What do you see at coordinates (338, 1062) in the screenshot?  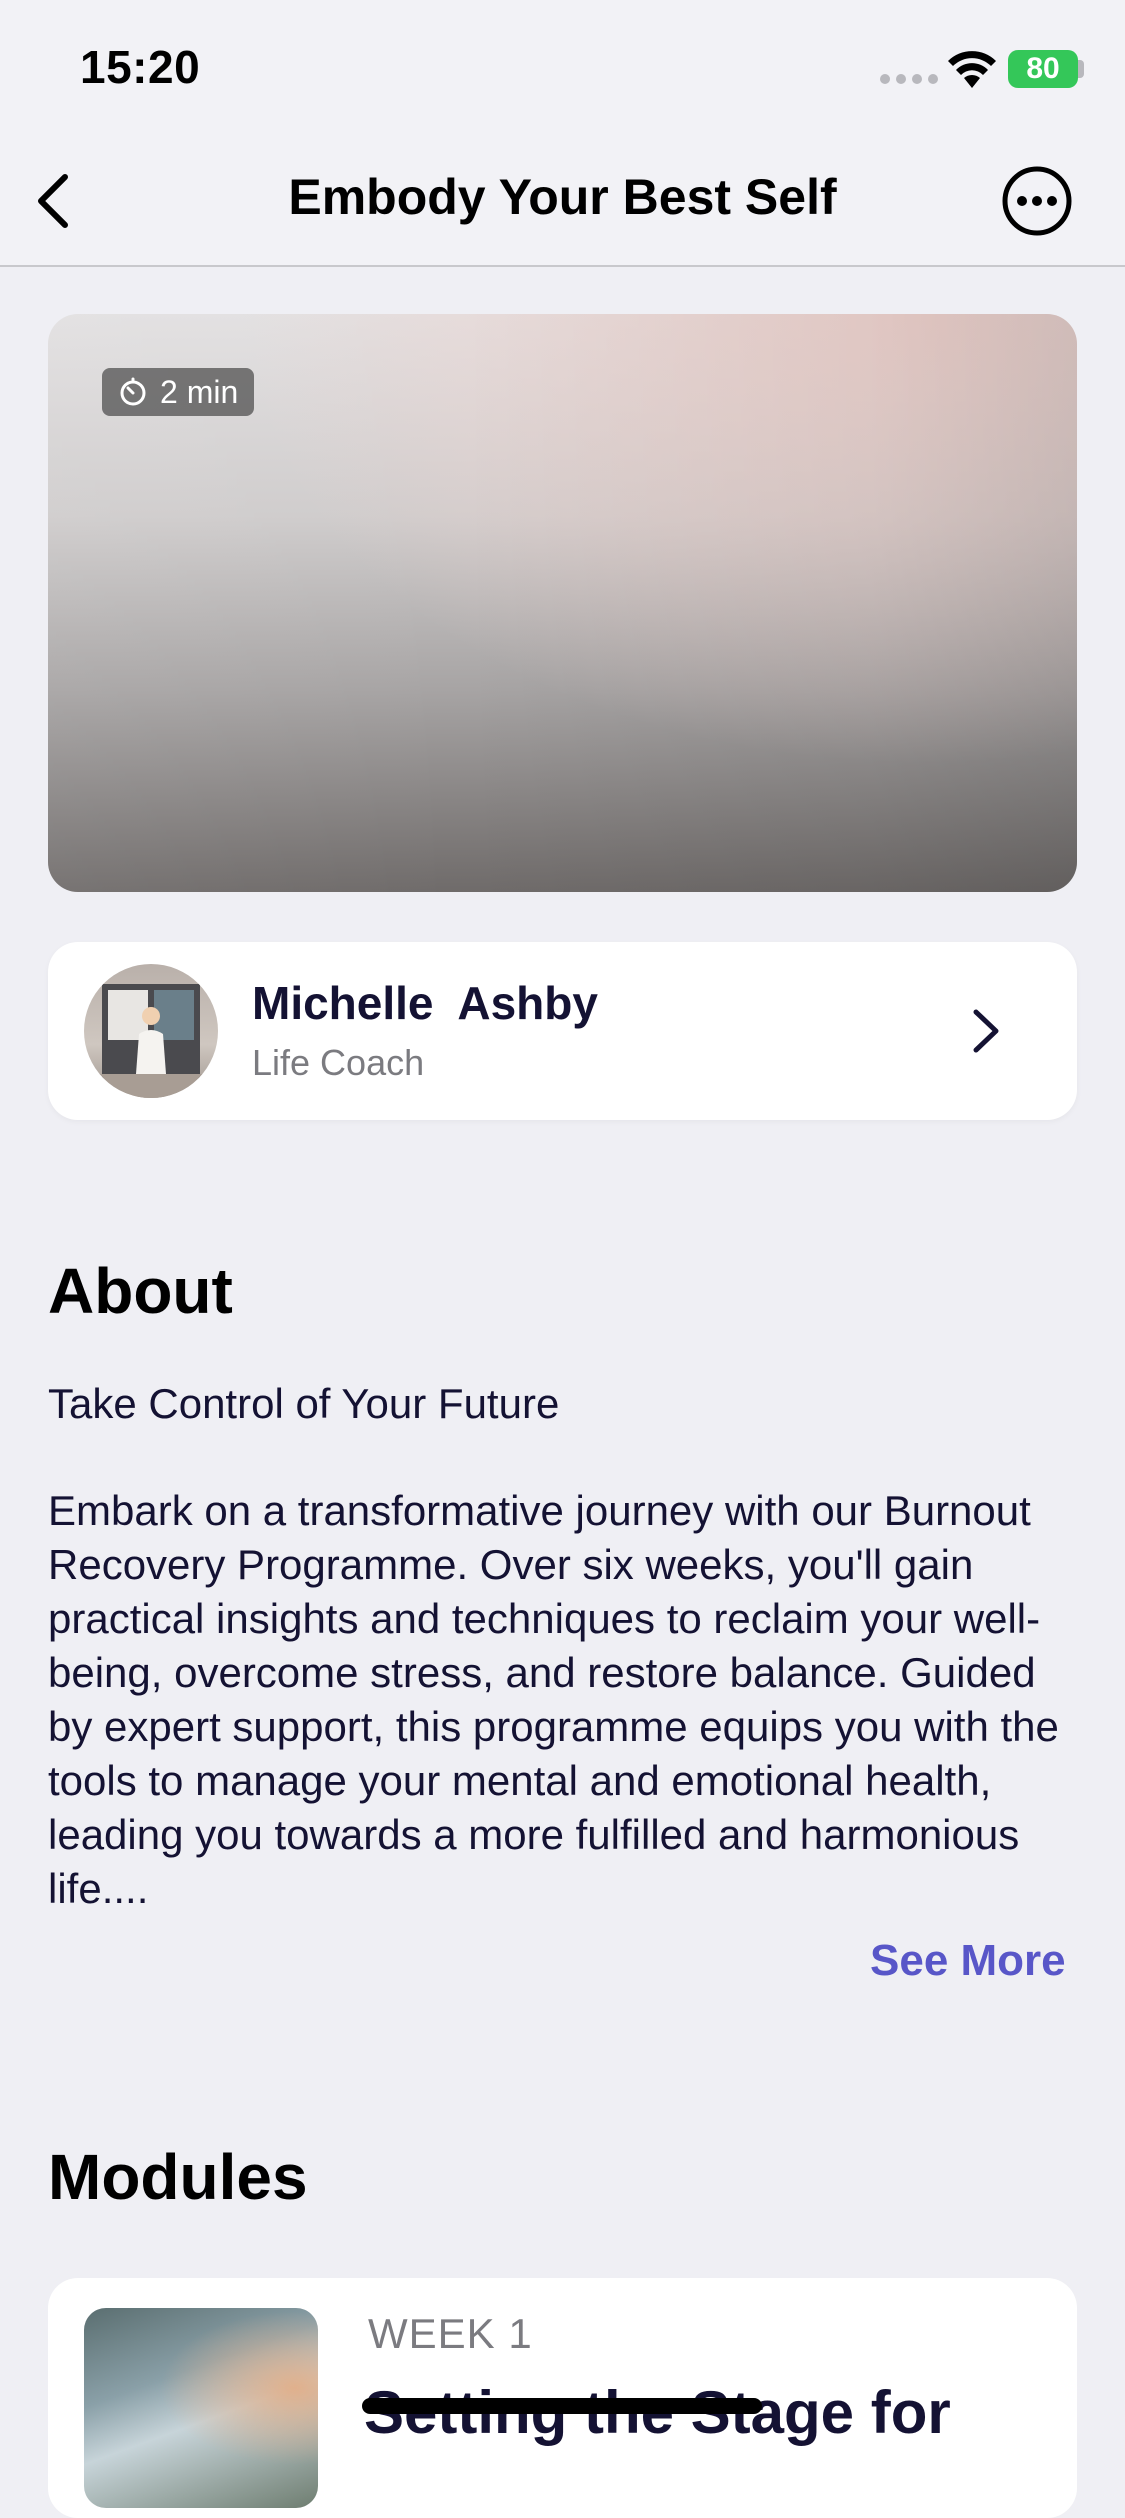 I see `coach-role: Life Coach` at bounding box center [338, 1062].